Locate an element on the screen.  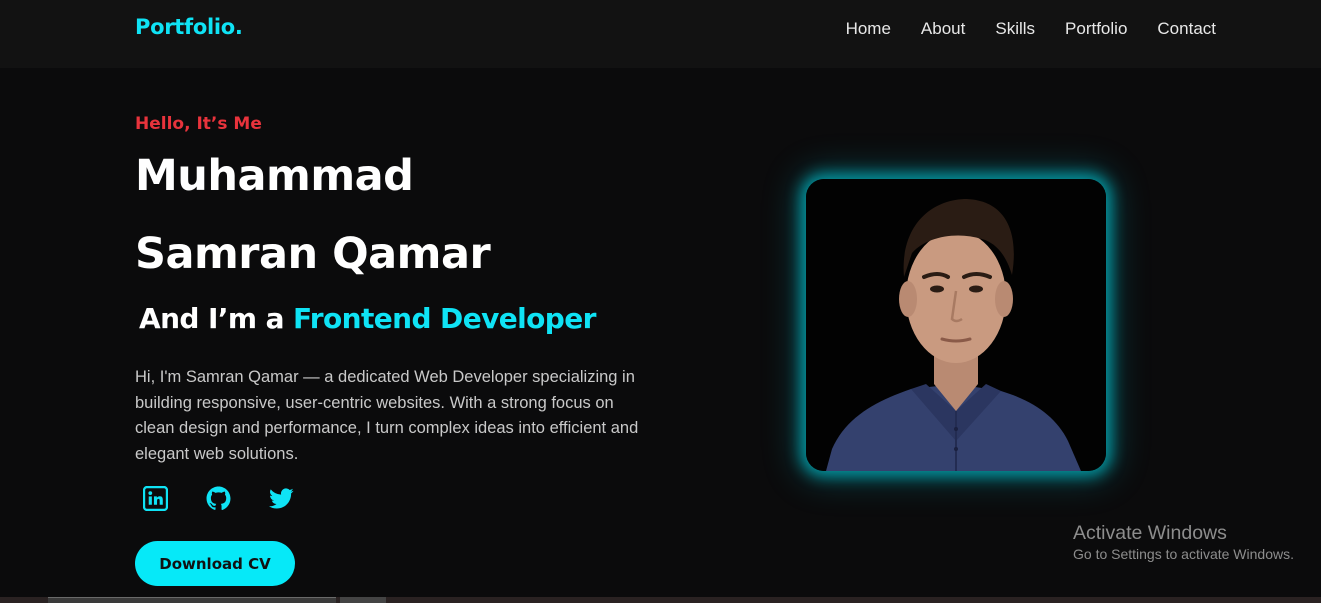
role-prefix: And I’m a is located at coordinates (216, 318).